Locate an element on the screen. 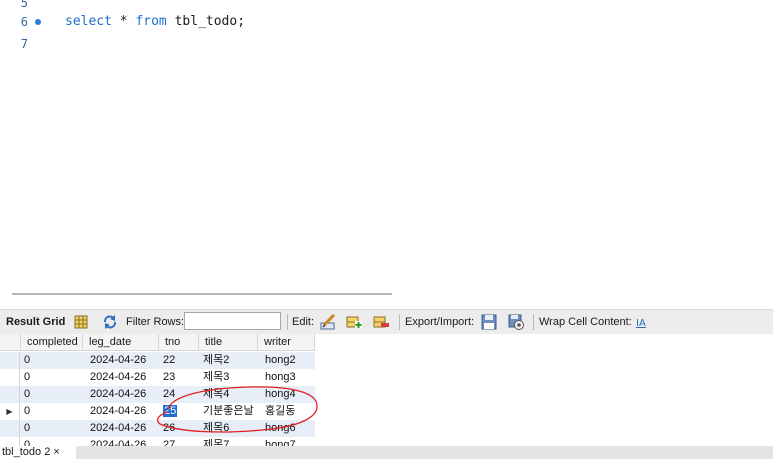 This screenshot has width=773, height=459. cell-writer: hong7 is located at coordinates (278, 441).